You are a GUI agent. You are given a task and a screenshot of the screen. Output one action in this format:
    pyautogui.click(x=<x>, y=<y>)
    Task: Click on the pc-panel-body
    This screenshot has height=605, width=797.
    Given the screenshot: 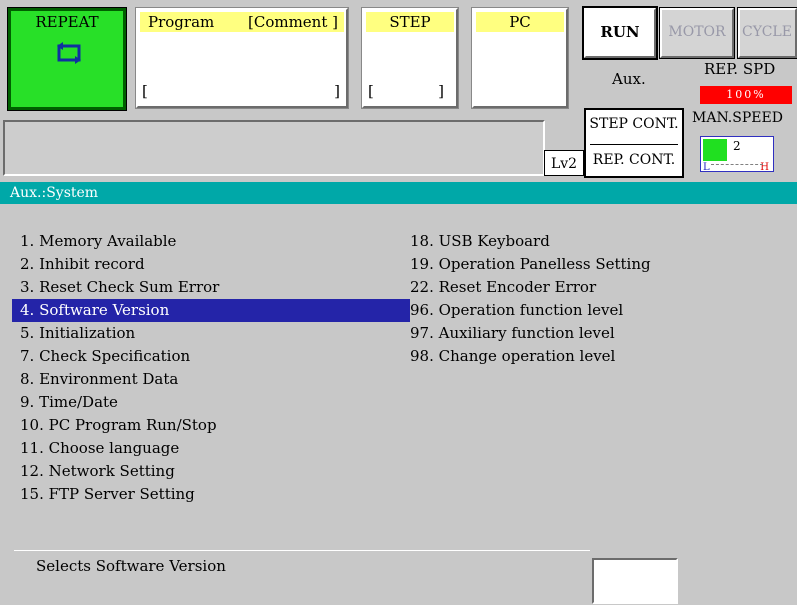 What is the action you would take?
    pyautogui.click(x=520, y=68)
    